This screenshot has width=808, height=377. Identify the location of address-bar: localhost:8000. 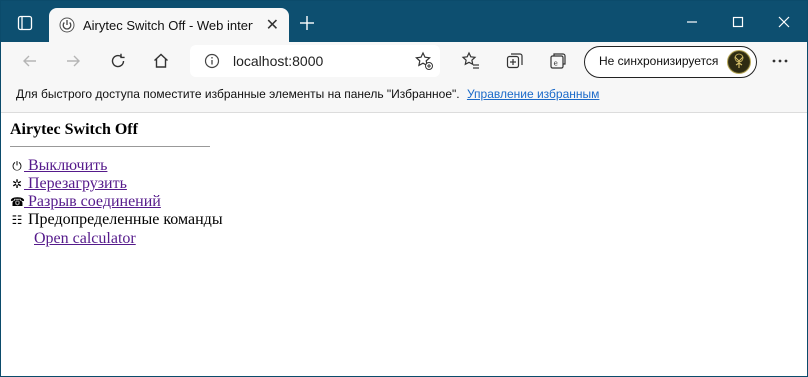
(315, 61).